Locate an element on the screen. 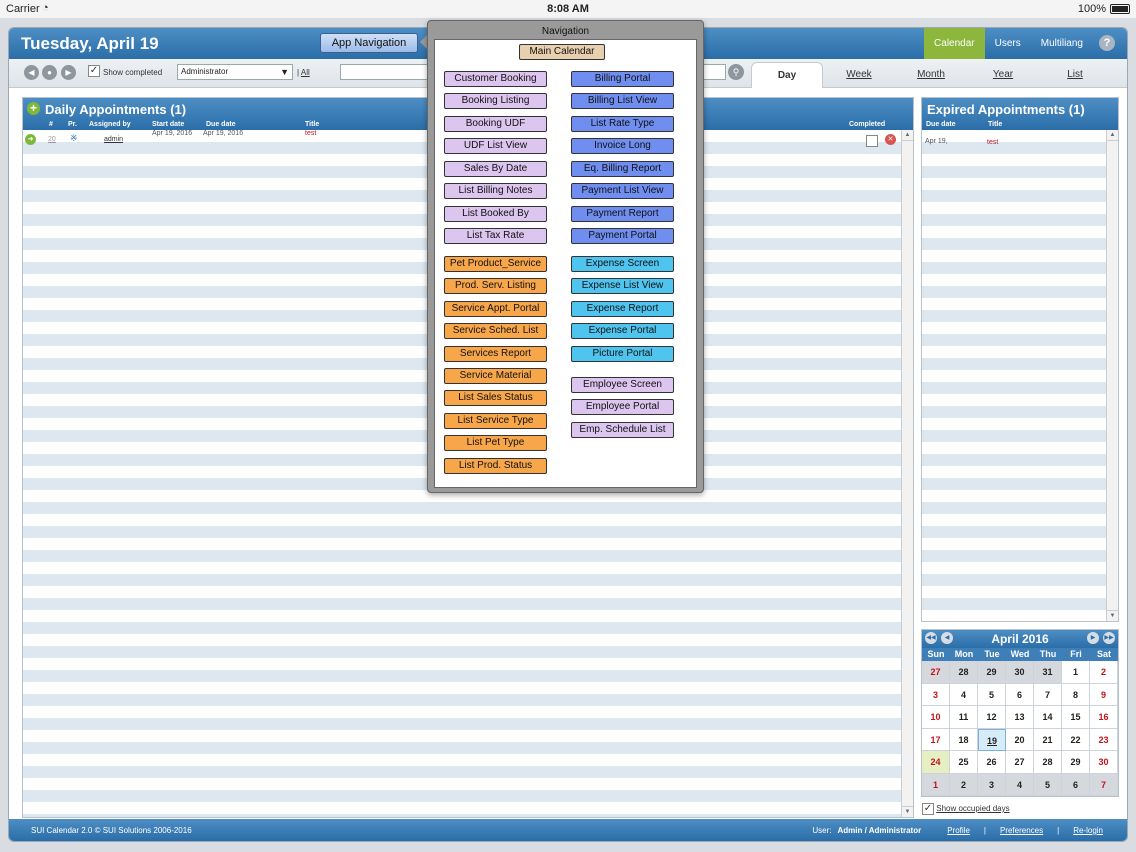 Image resolution: width=1136 pixels, height=852 pixels. calendar-day: 31 is located at coordinates (1048, 672).